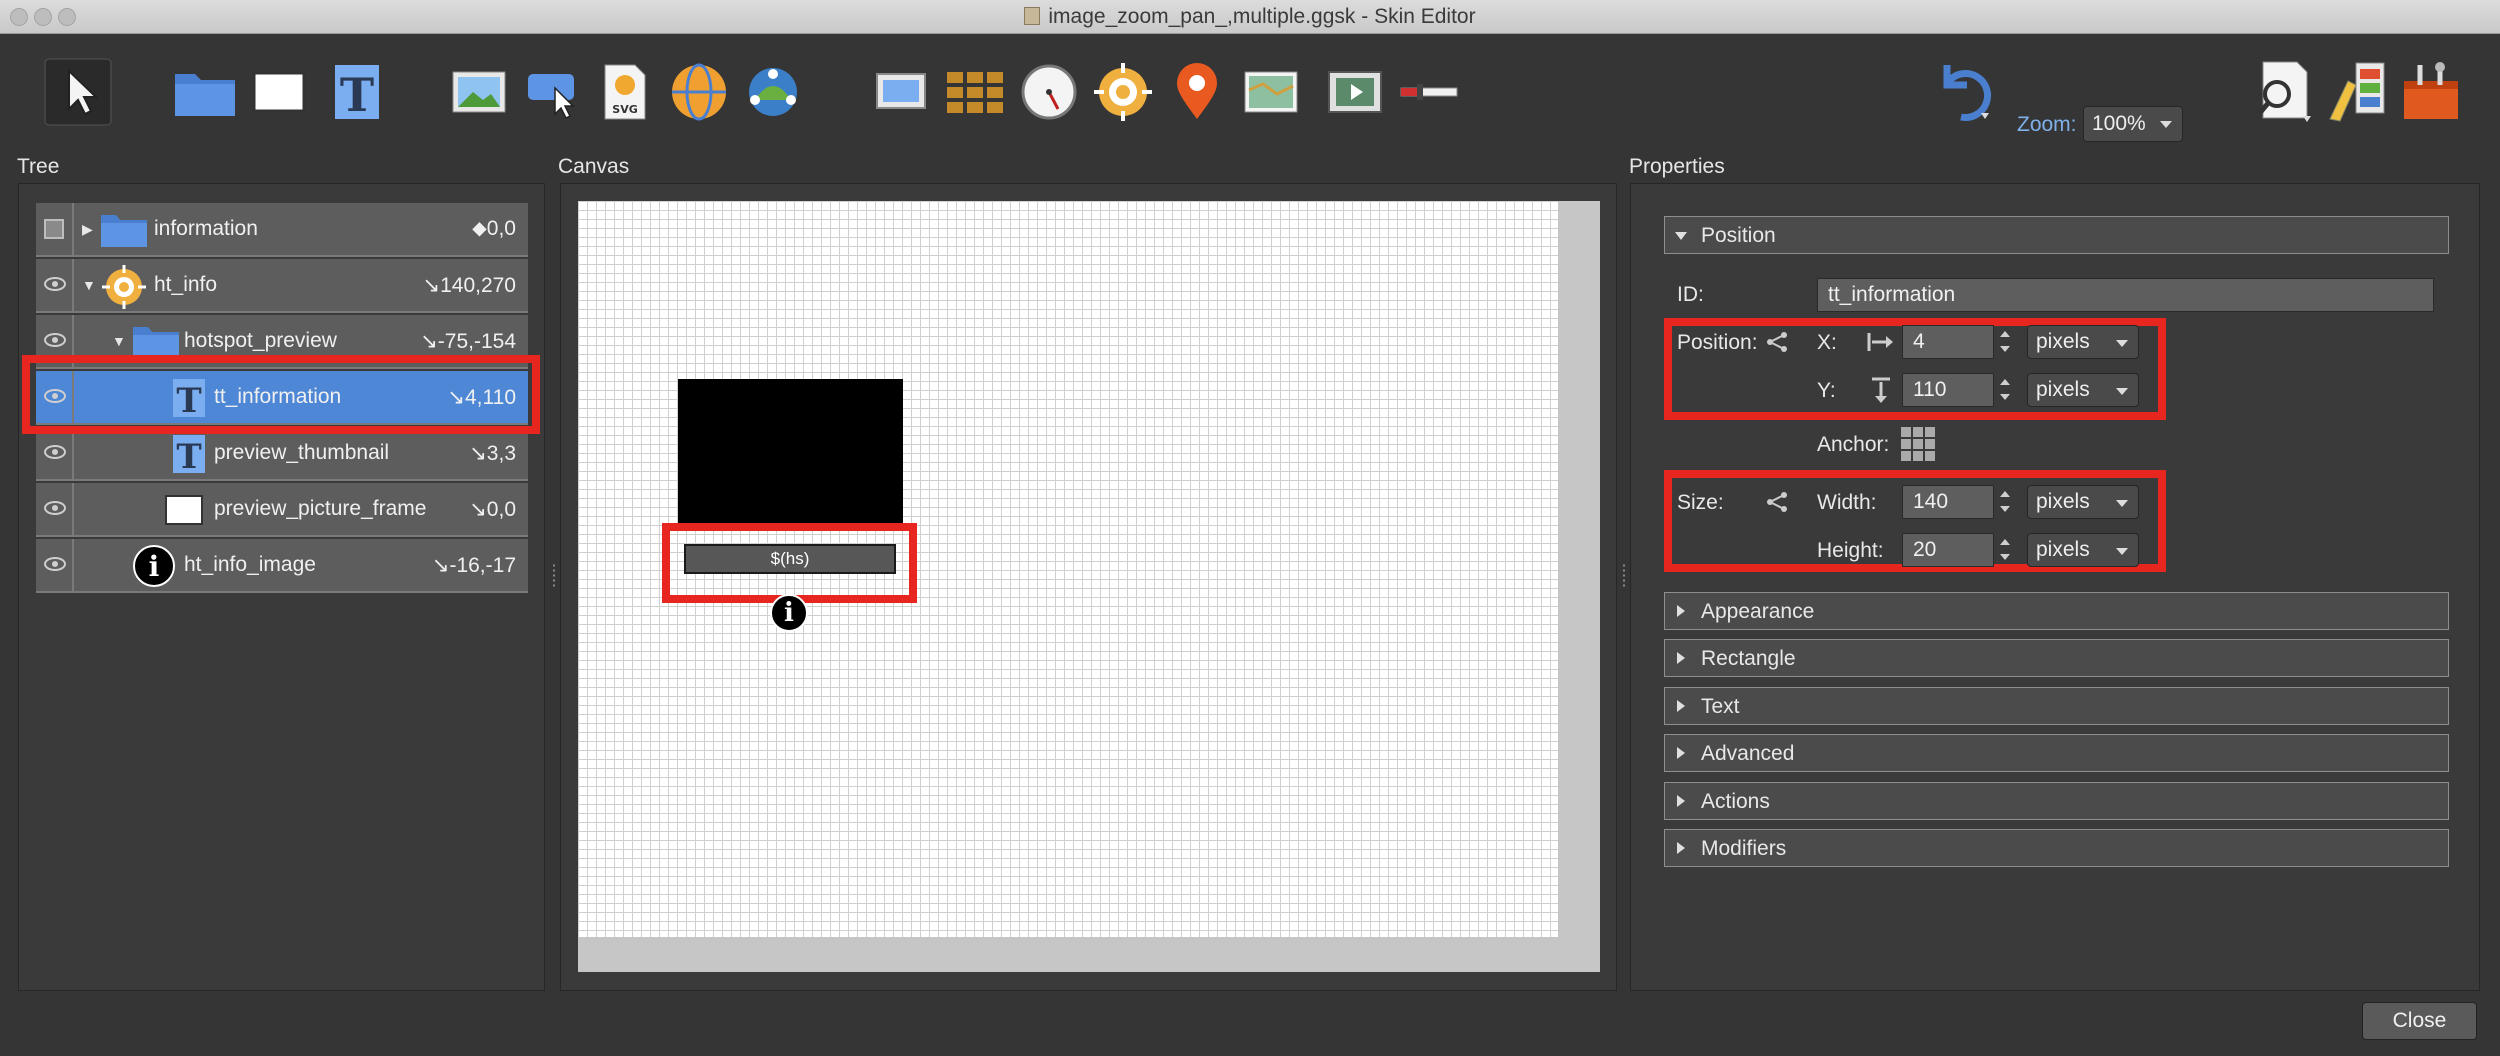 The image size is (2500, 1056). I want to click on tree-row-ht-info: ▼ ht_info ↘140,270, so click(282, 286).